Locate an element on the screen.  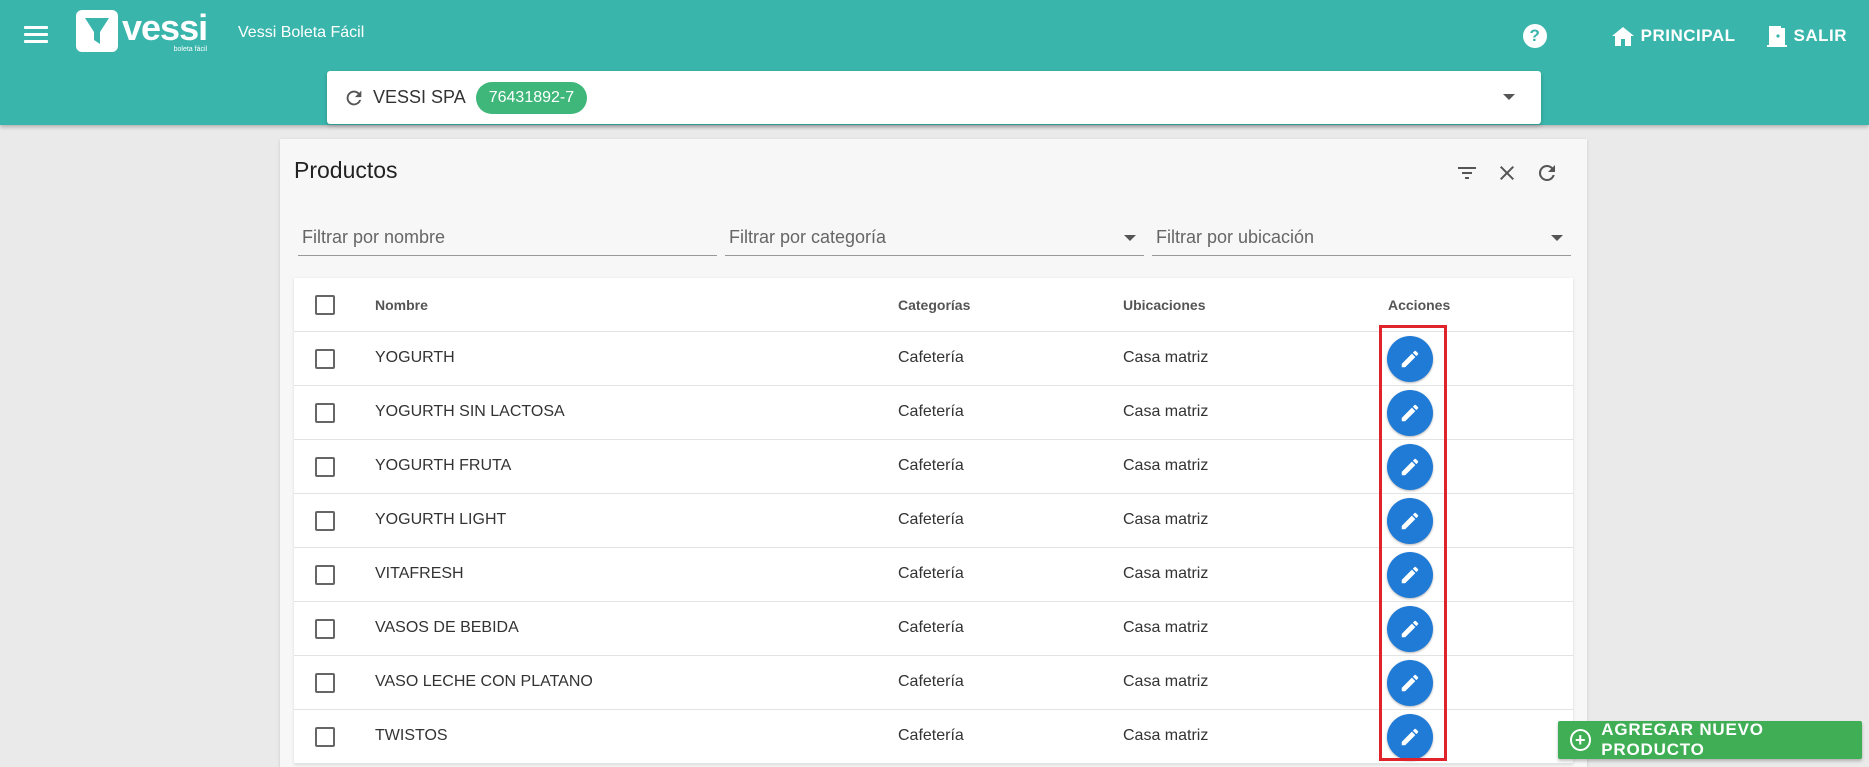
logo-mark-icon is located at coordinates (97, 31).